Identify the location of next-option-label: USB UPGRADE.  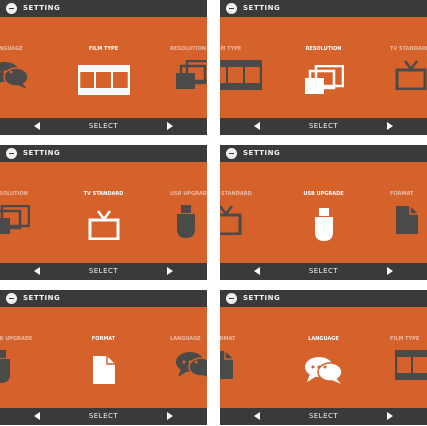
(188, 194).